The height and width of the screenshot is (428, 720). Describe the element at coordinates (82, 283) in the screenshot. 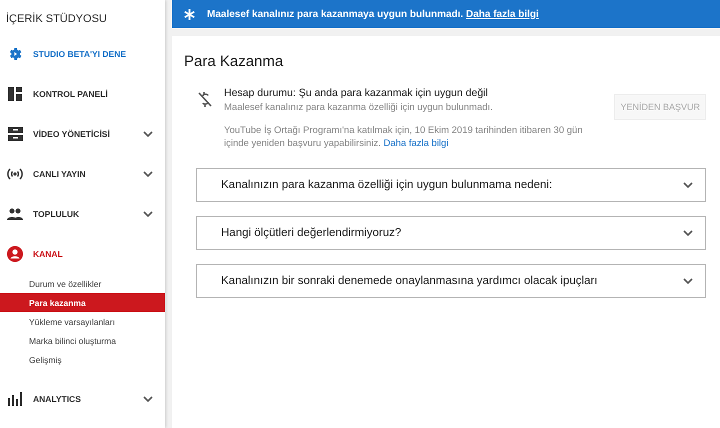

I see `sidebar-subitem: Durum ve özellikler` at that location.